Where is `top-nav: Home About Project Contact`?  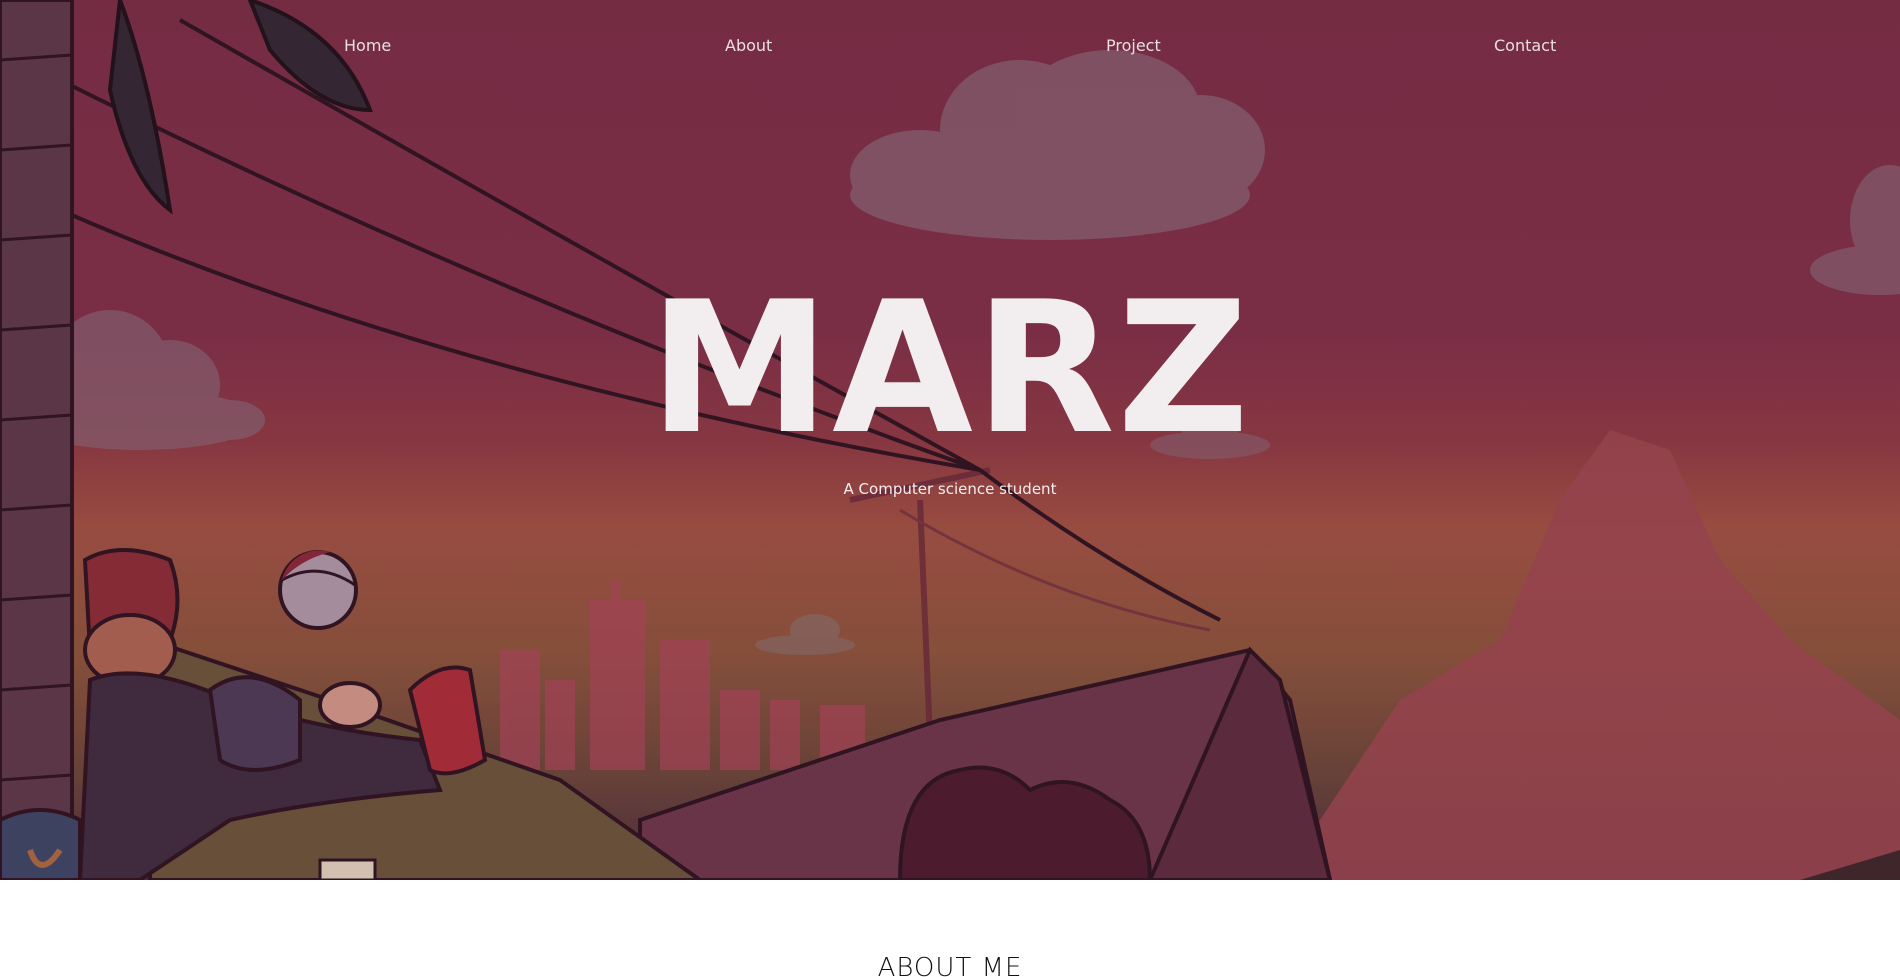 top-nav: Home About Project Contact is located at coordinates (950, 45).